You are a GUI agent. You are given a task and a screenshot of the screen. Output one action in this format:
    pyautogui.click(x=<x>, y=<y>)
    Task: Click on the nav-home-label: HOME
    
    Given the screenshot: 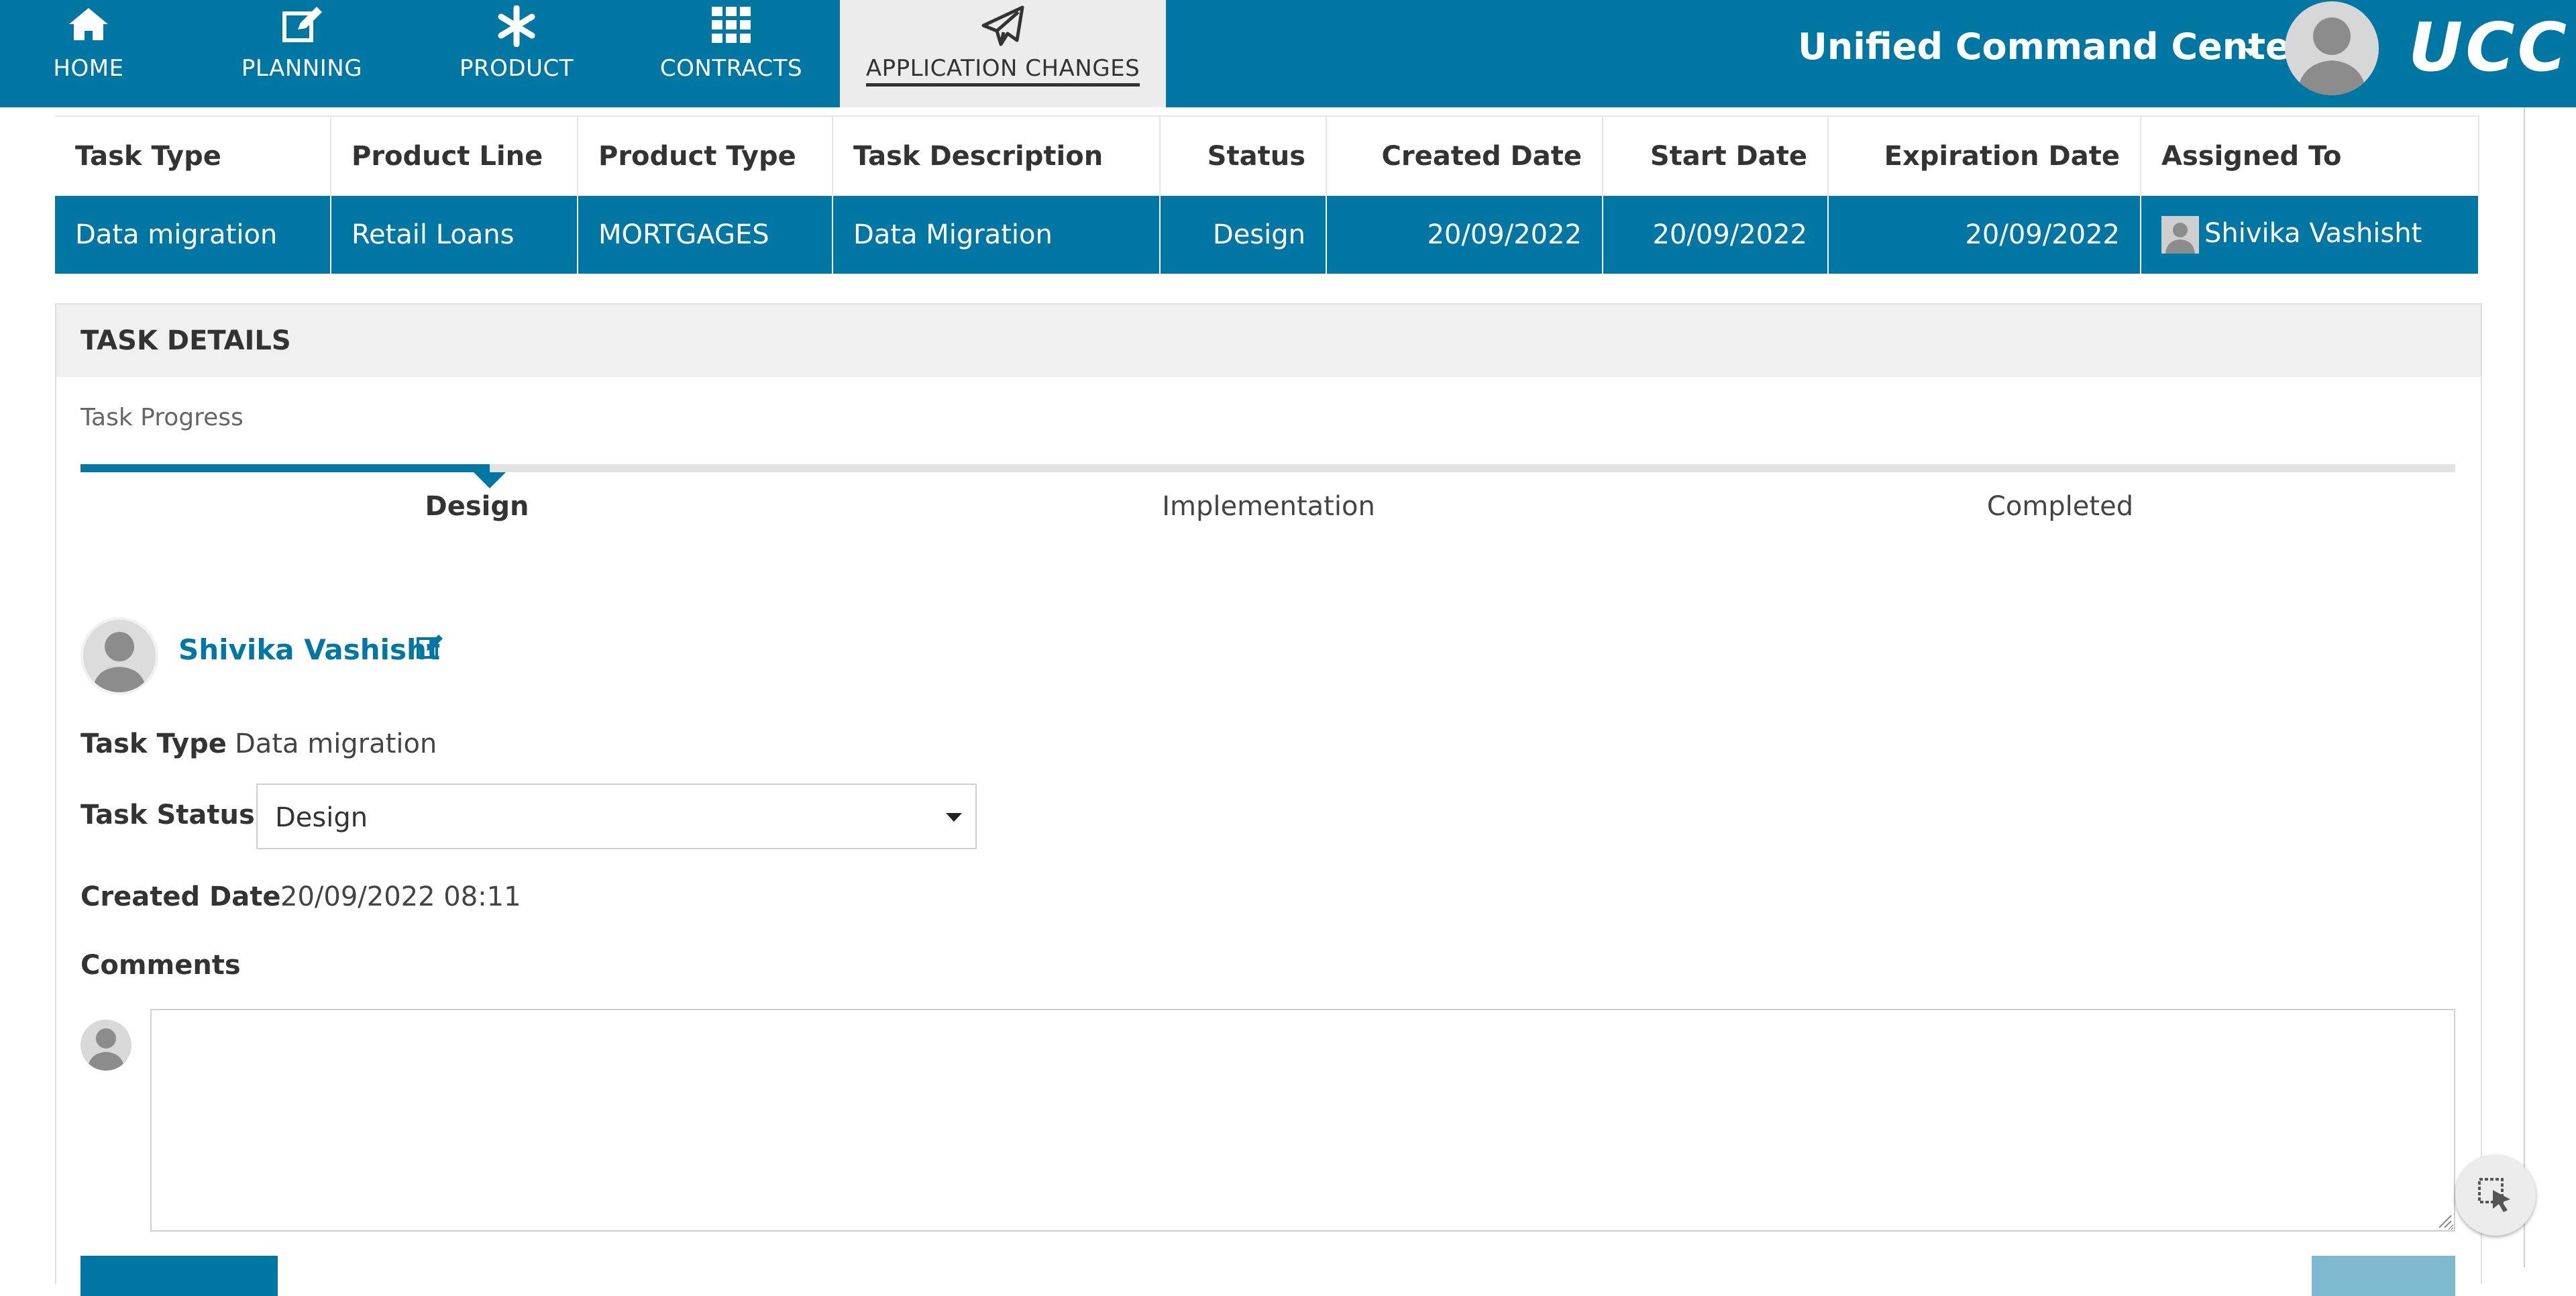 What is the action you would take?
    pyautogui.click(x=88, y=68)
    